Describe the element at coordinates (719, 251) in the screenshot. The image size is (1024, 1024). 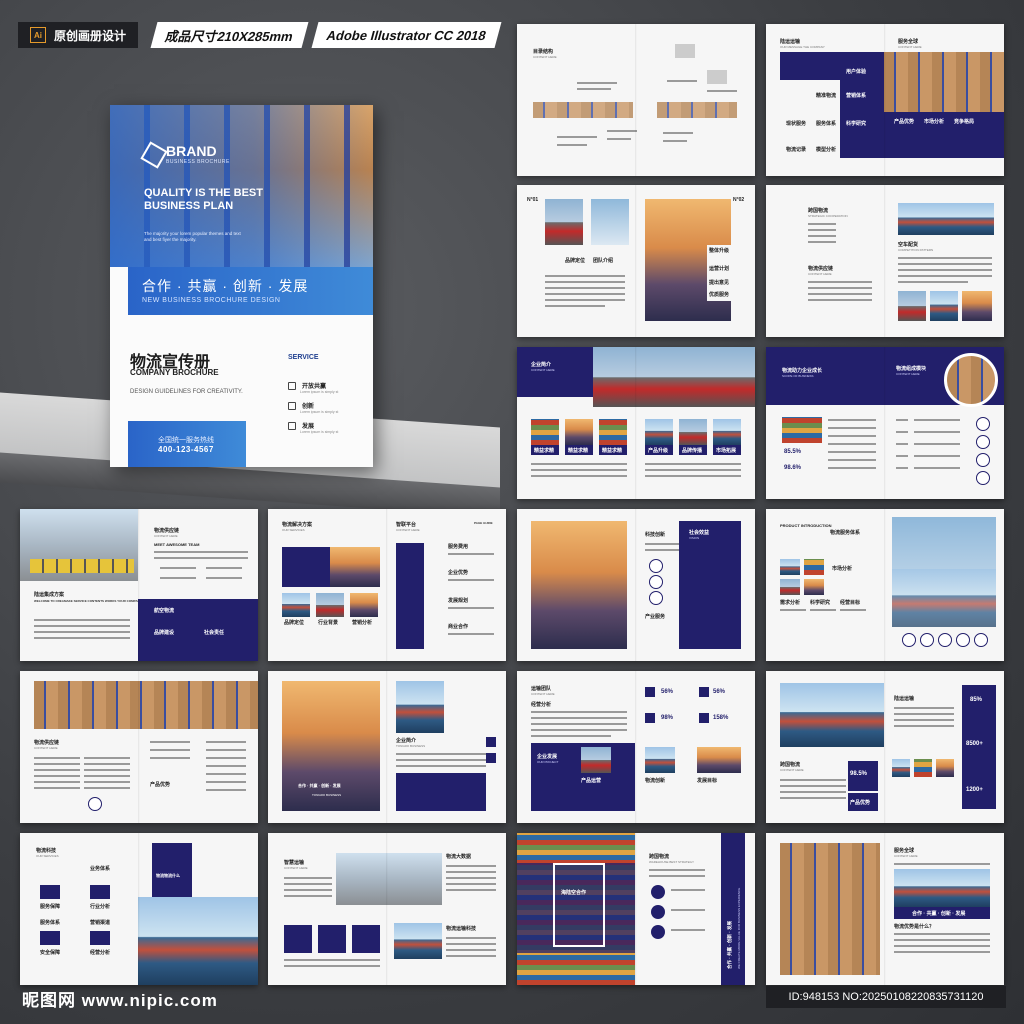
I see `section-label: 整体升级` at that location.